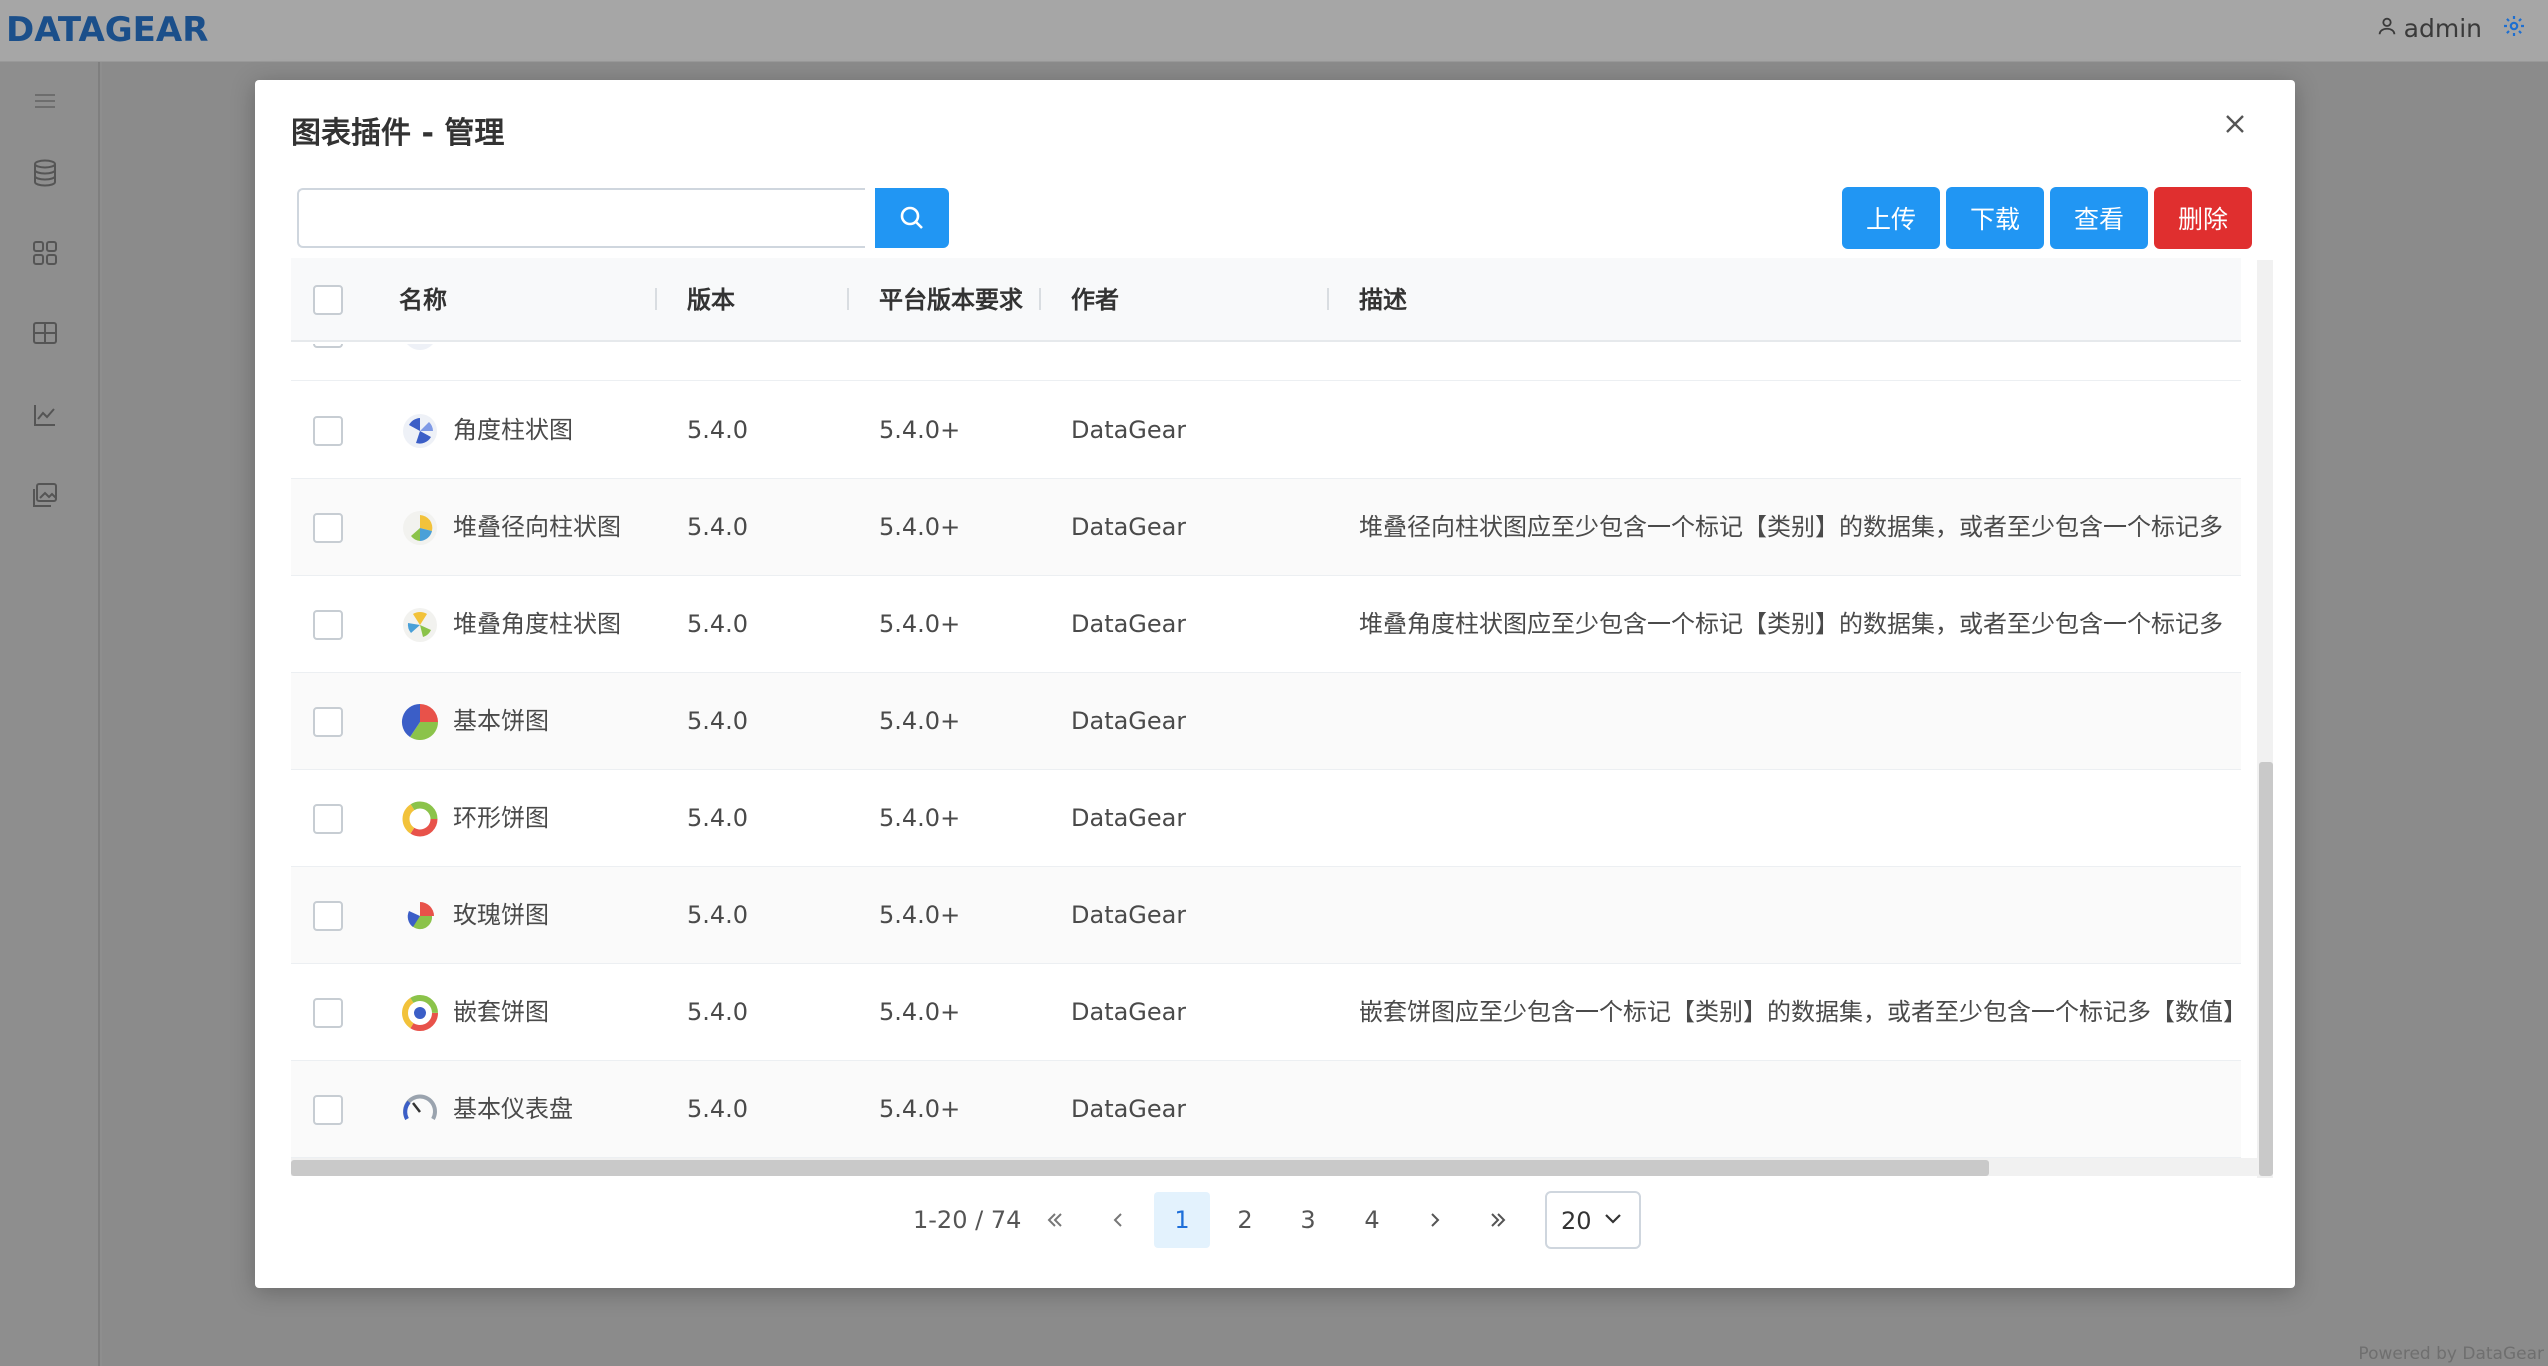 The height and width of the screenshot is (1366, 2548). Describe the element at coordinates (420, 1107) in the screenshot. I see `gauge-icon` at that location.